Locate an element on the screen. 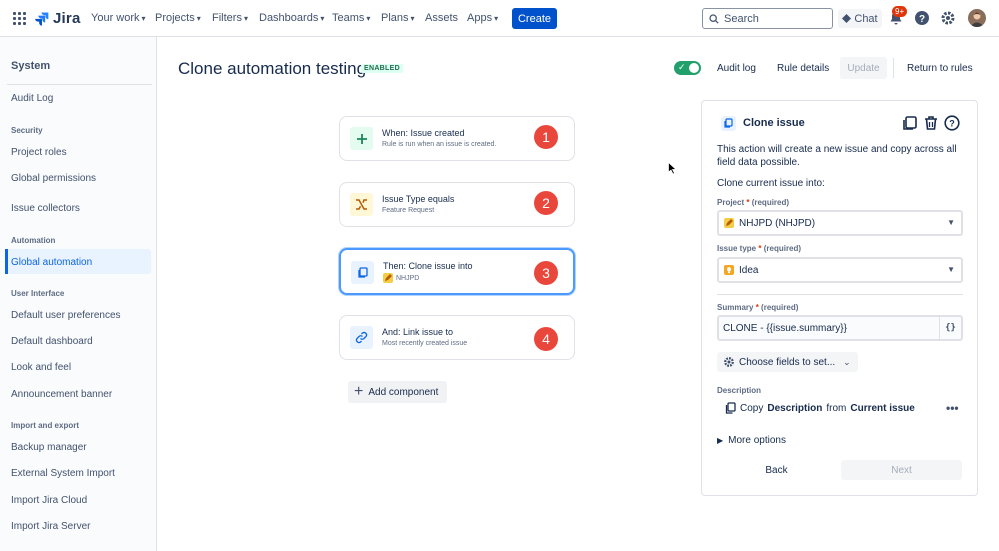  duplicate-icon is located at coordinates (910, 123).